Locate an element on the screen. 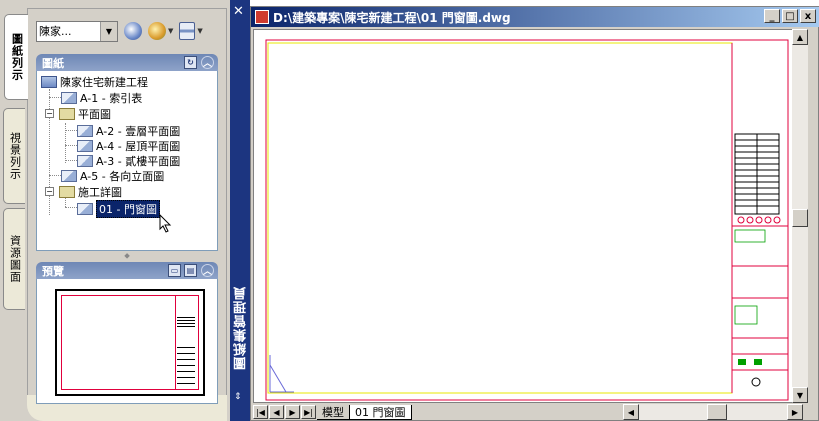 This screenshot has width=819, height=421. preview-mode-icon: ▭ is located at coordinates (174, 270).